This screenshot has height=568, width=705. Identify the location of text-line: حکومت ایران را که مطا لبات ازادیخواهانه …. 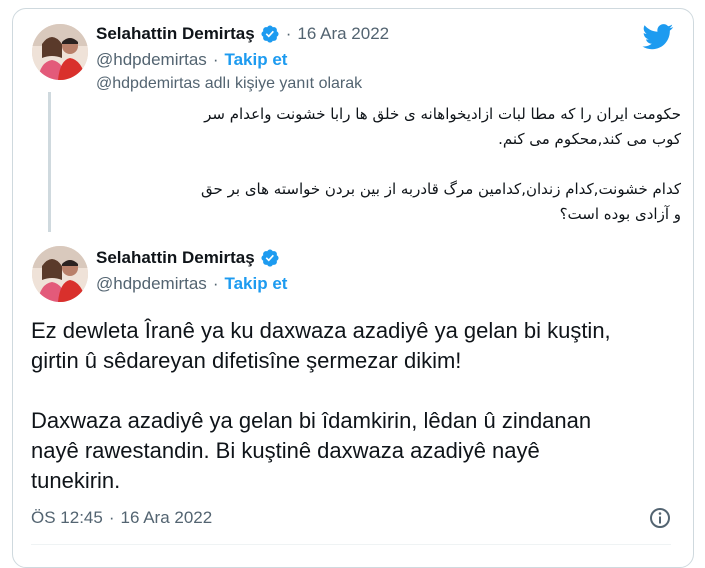
(442, 114).